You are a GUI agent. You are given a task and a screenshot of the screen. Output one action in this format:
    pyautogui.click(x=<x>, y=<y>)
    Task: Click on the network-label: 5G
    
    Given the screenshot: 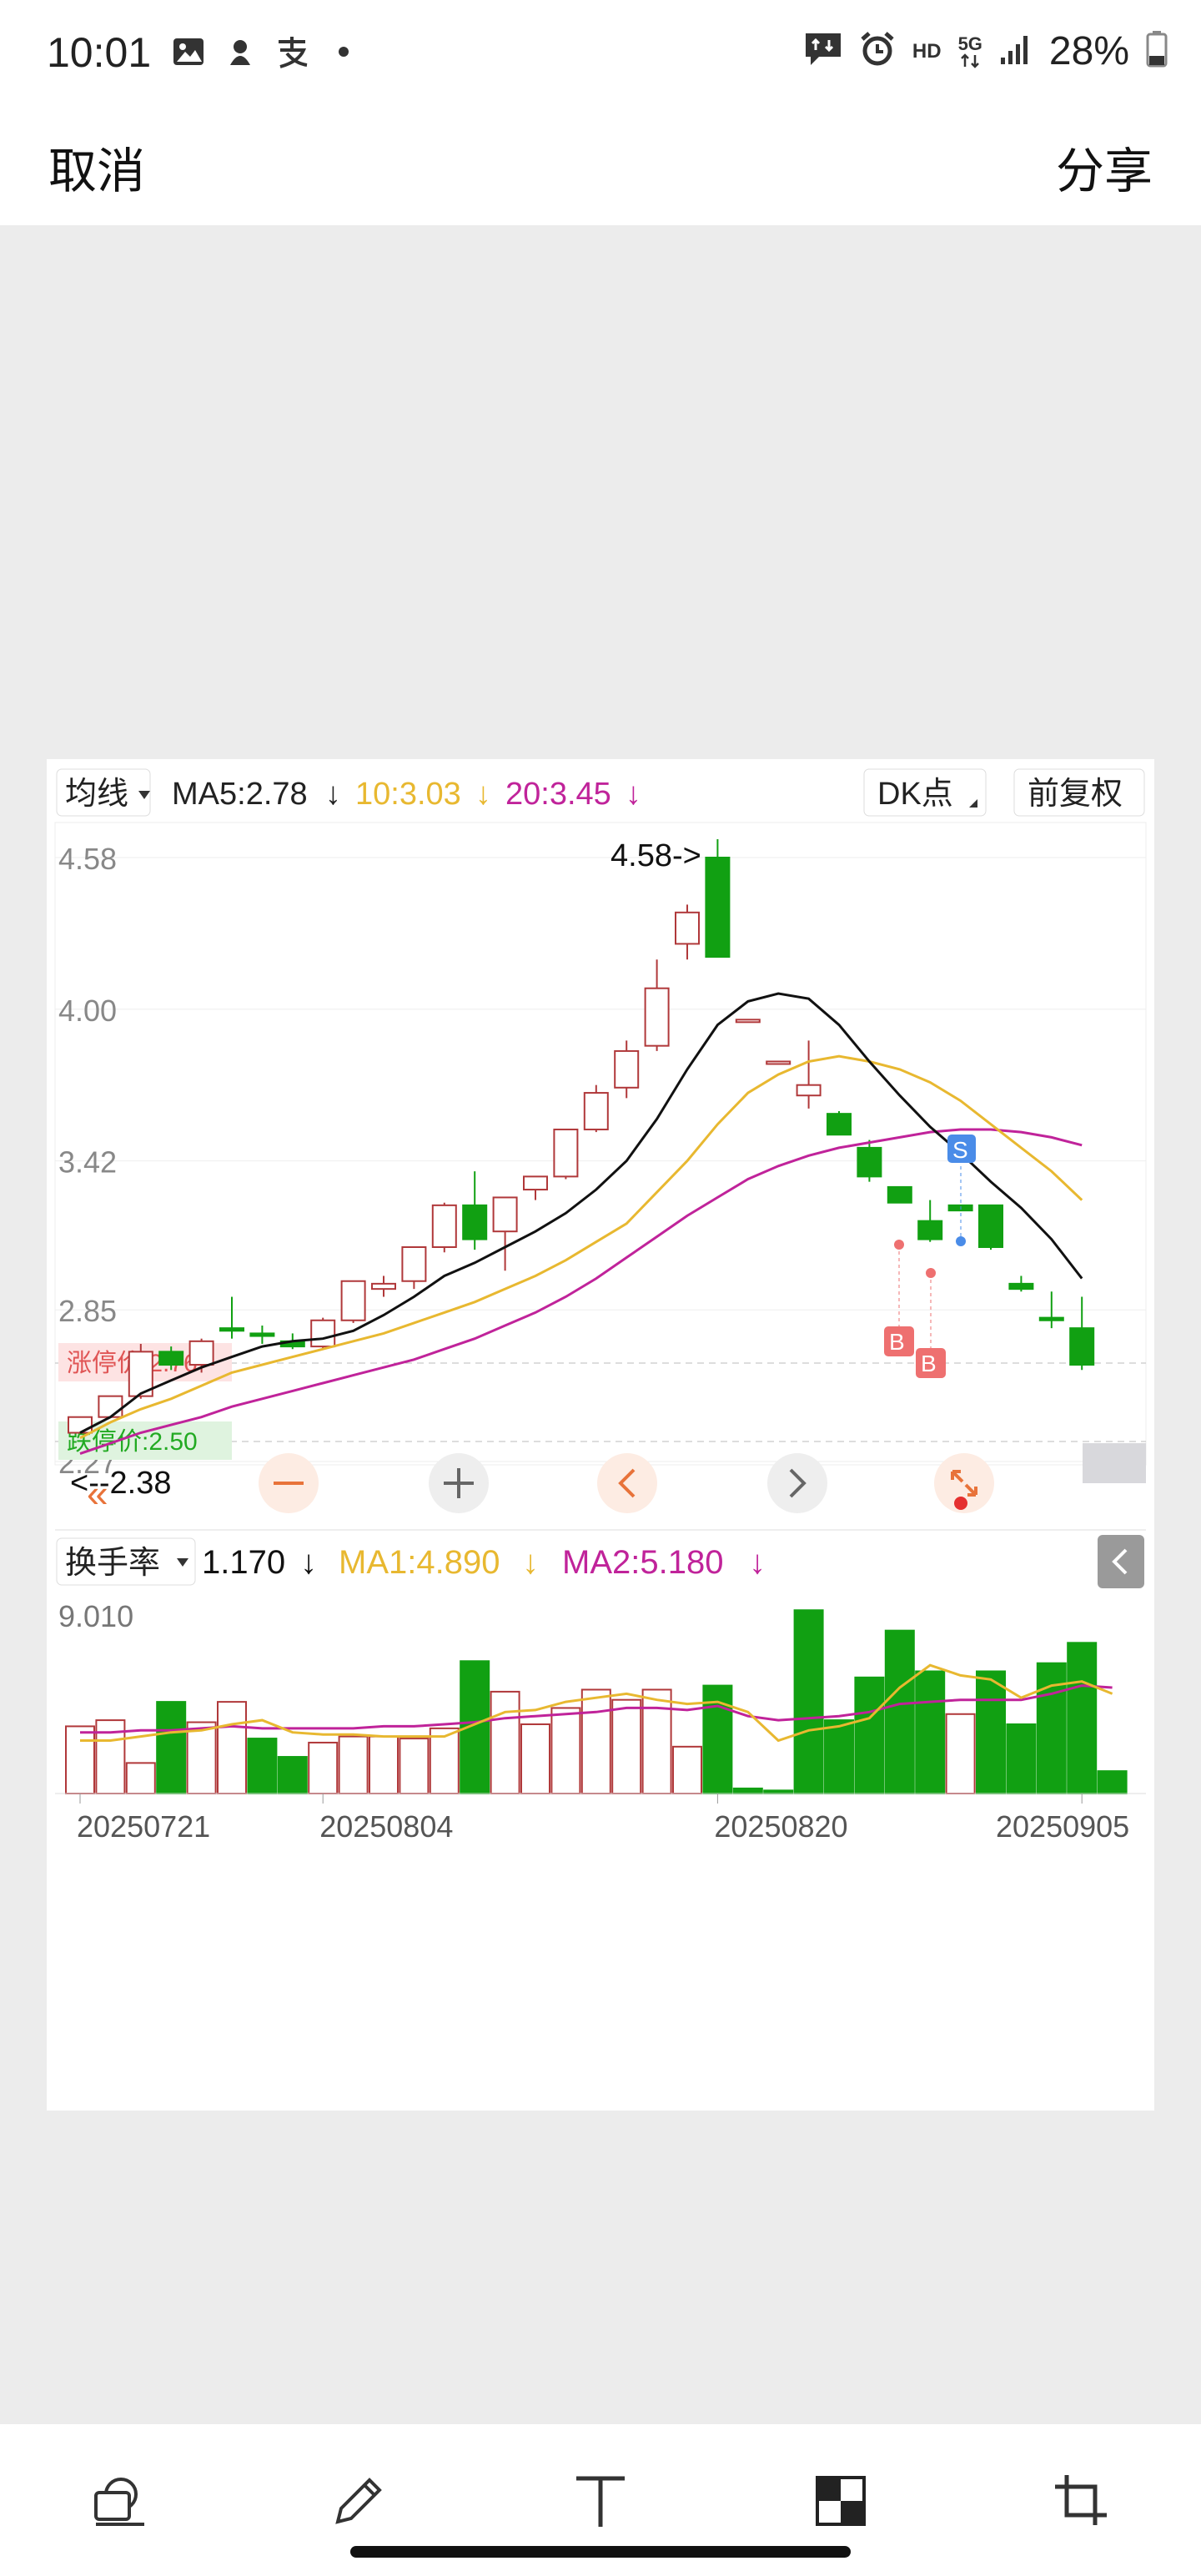 What is the action you would take?
    pyautogui.click(x=970, y=51)
    